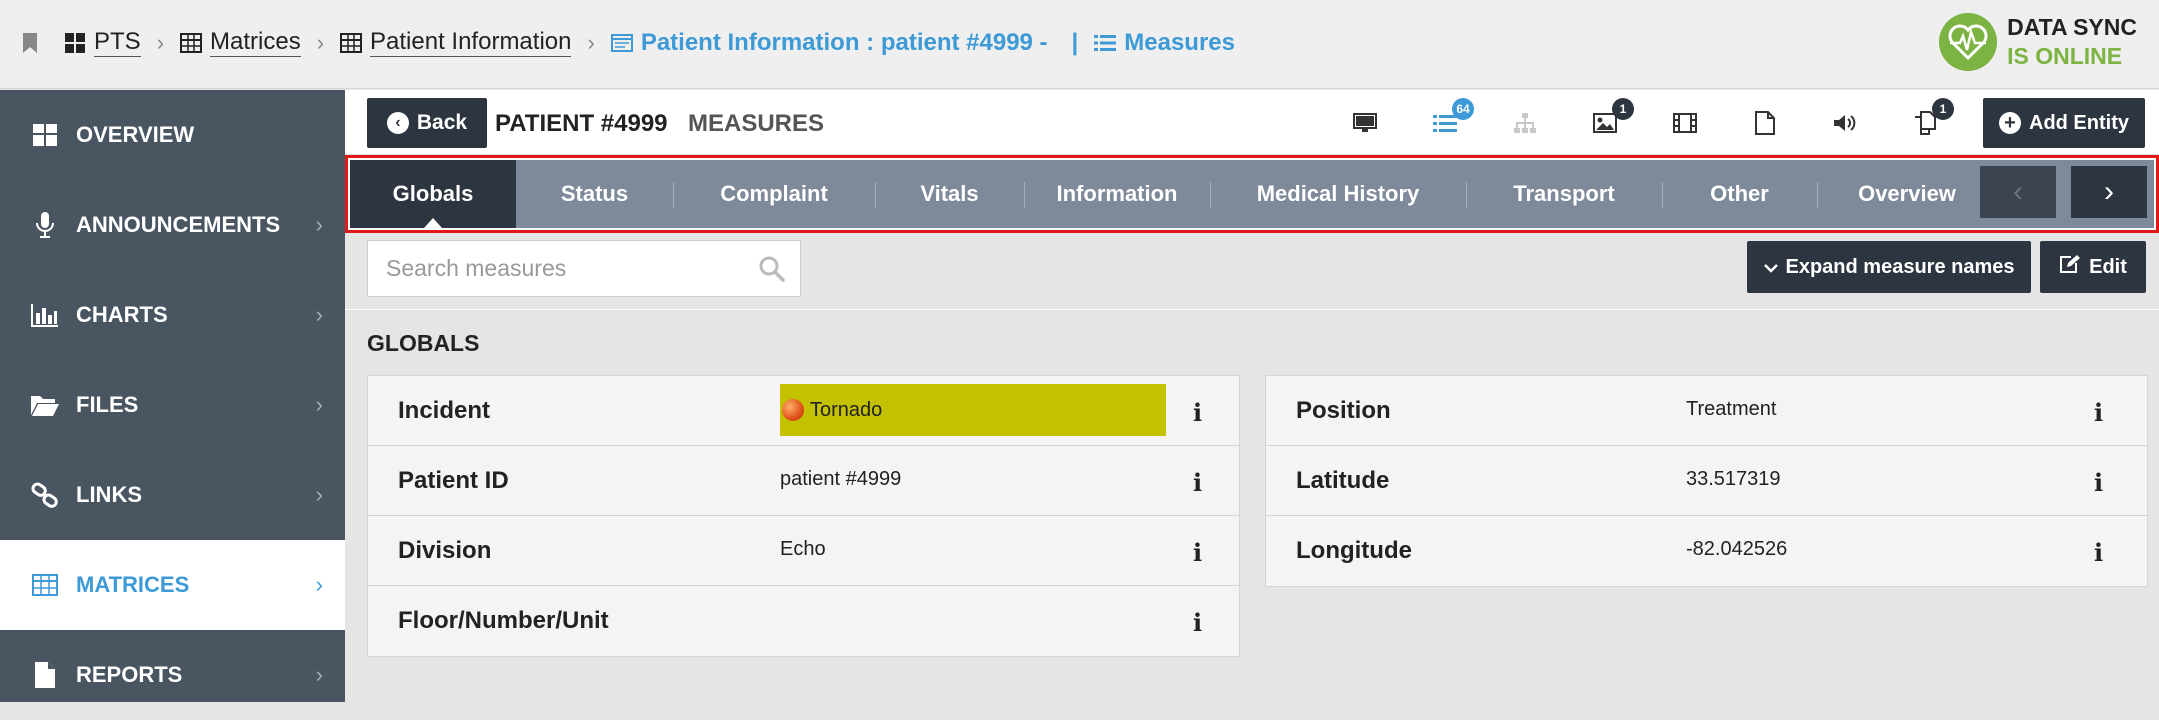 The height and width of the screenshot is (720, 2159). I want to click on id-card-icon, so click(621, 42).